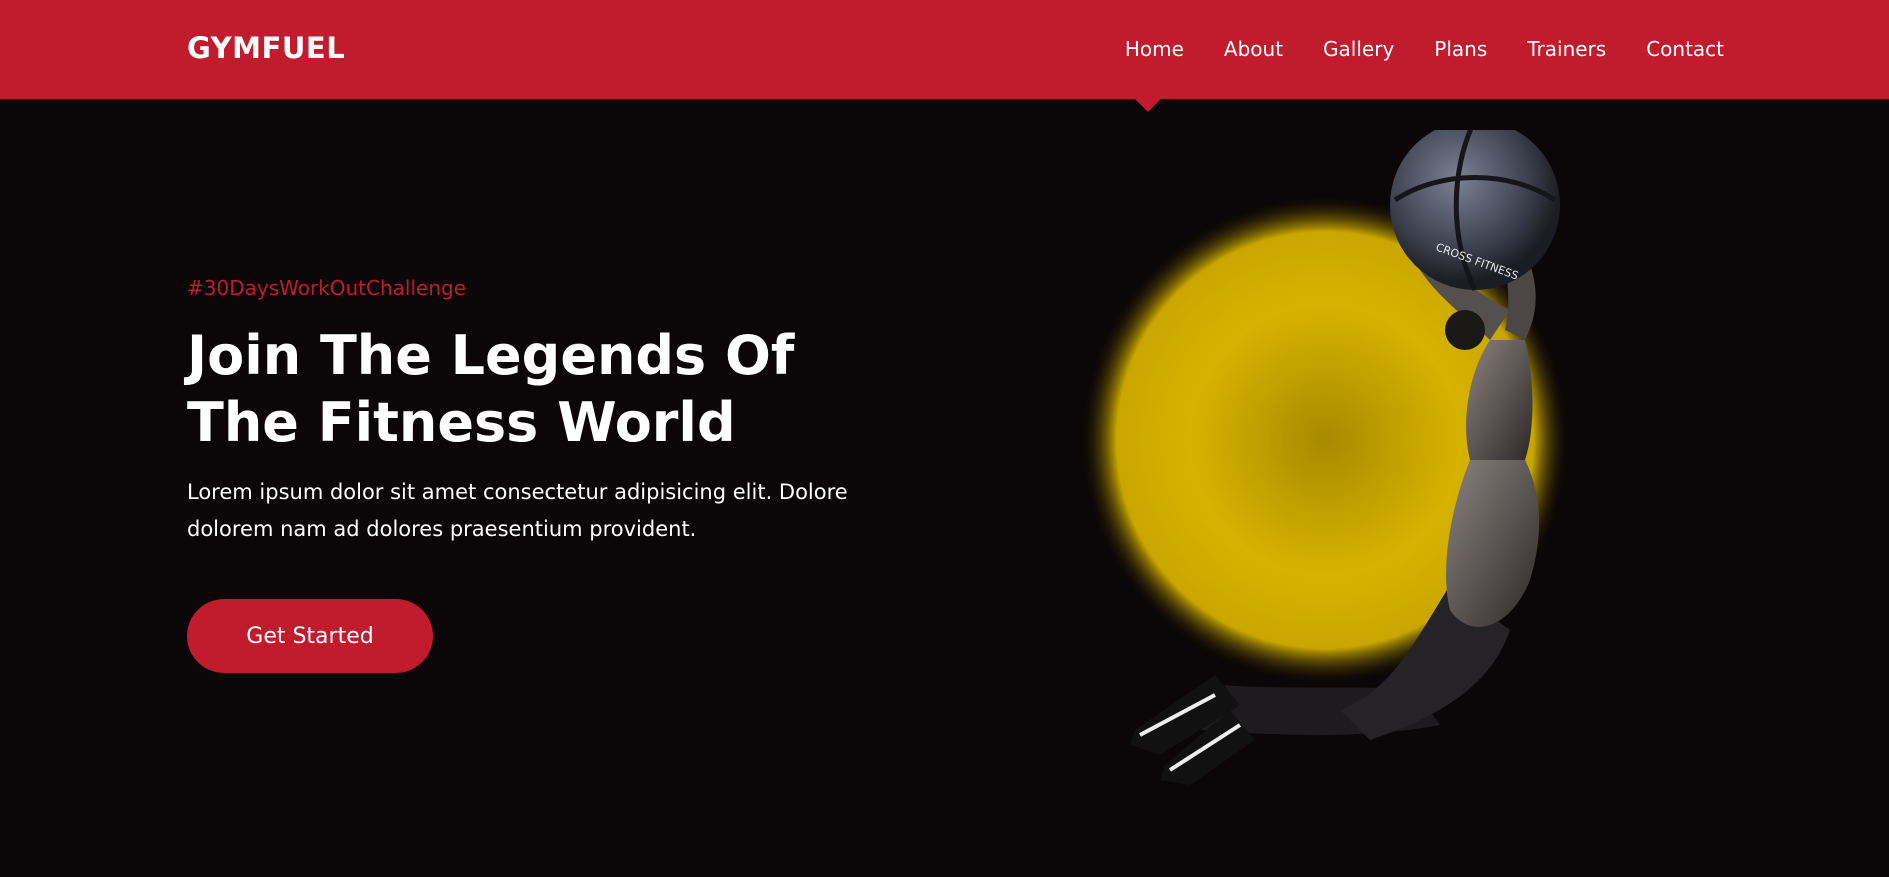 This screenshot has height=877, width=1889. I want to click on hero-hashtag: #30DaysWorkOutChallenge, so click(327, 288).